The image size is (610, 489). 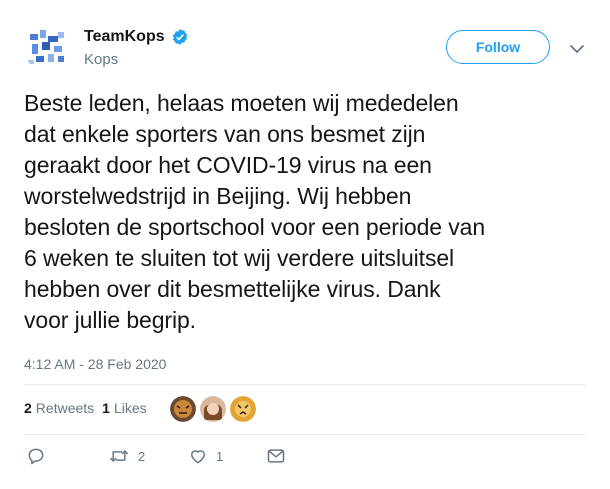 I want to click on direct-message-button, so click(x=276, y=456).